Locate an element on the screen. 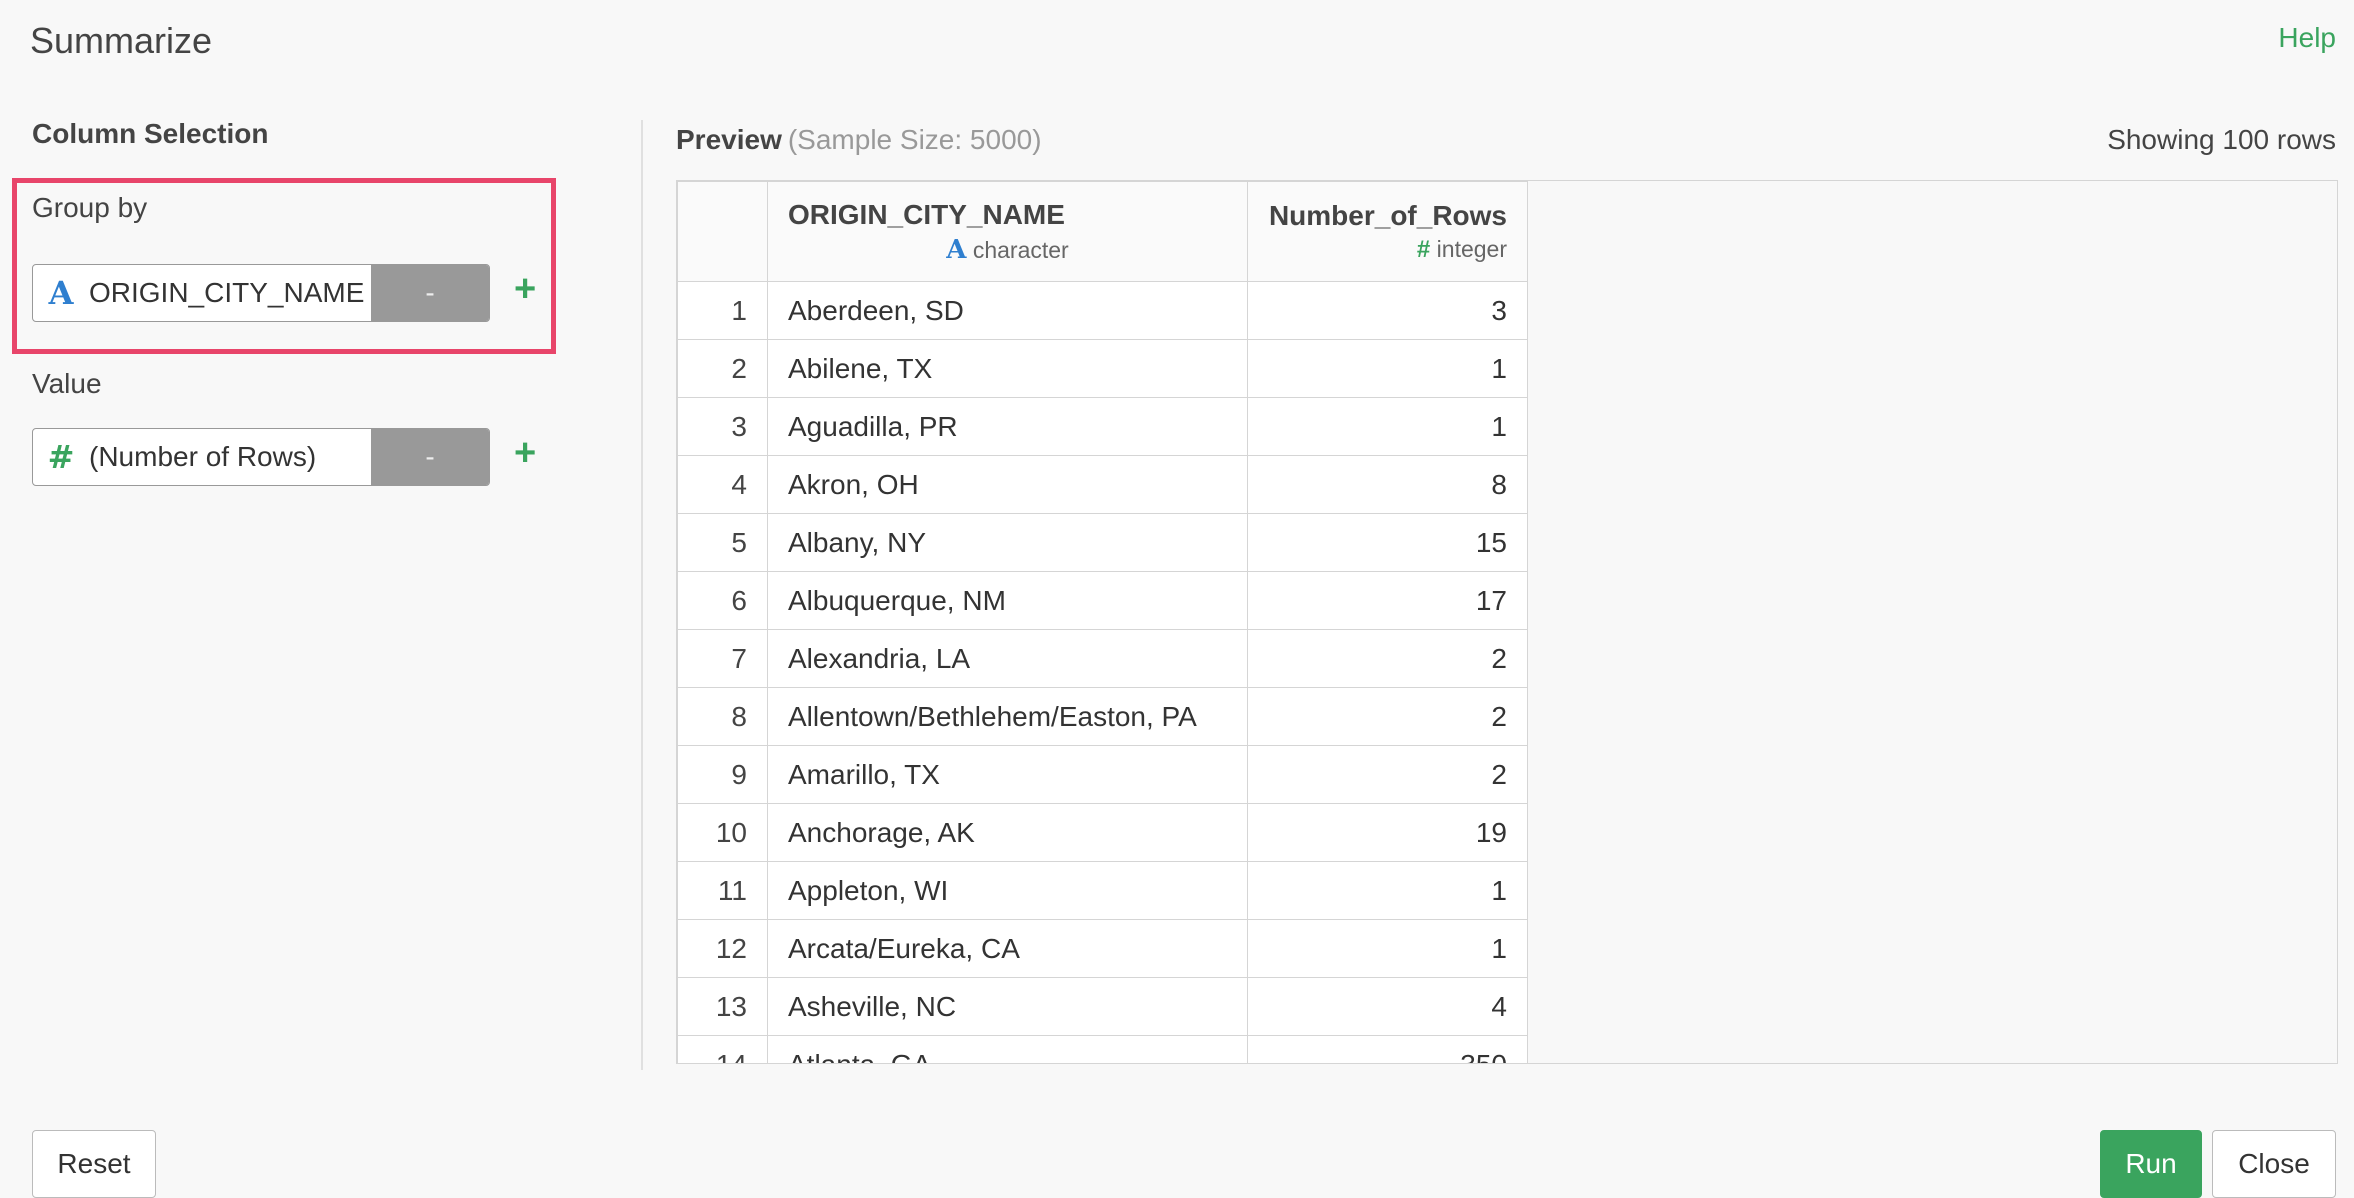  column-type-label: integer is located at coordinates (1471, 248).